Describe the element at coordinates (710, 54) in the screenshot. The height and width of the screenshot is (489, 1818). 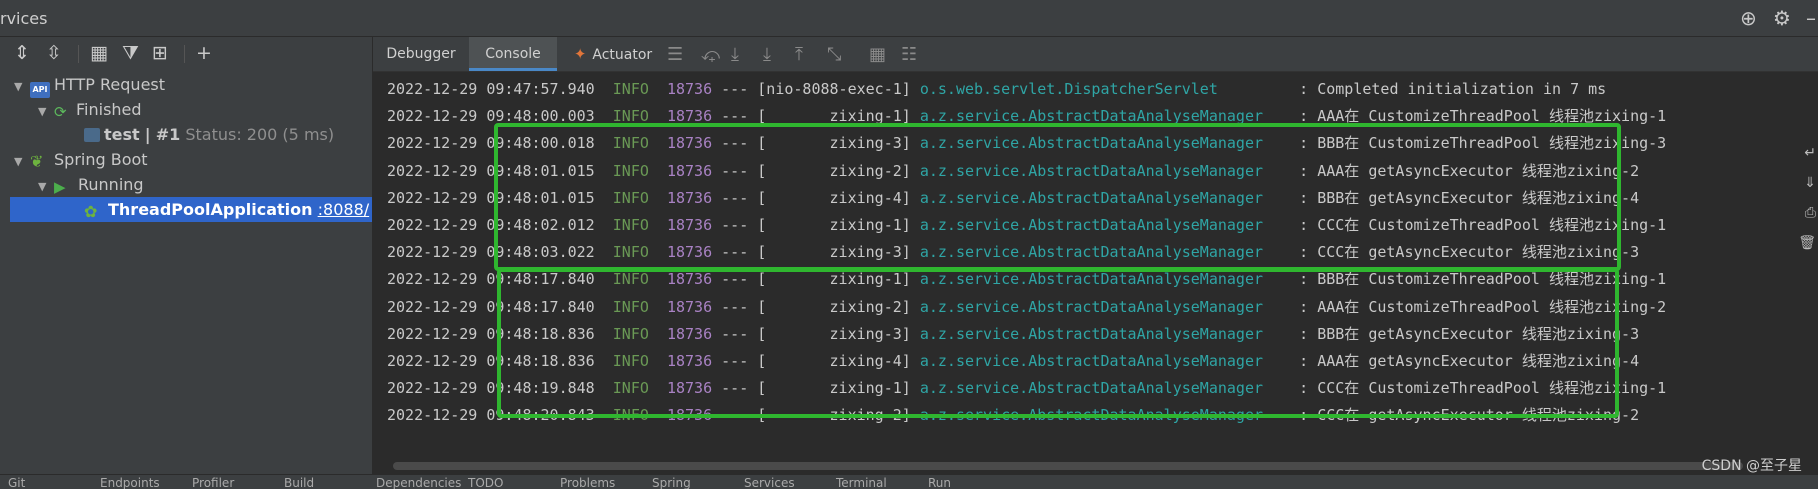
I see `show-execution-point-icon: ⤽` at that location.